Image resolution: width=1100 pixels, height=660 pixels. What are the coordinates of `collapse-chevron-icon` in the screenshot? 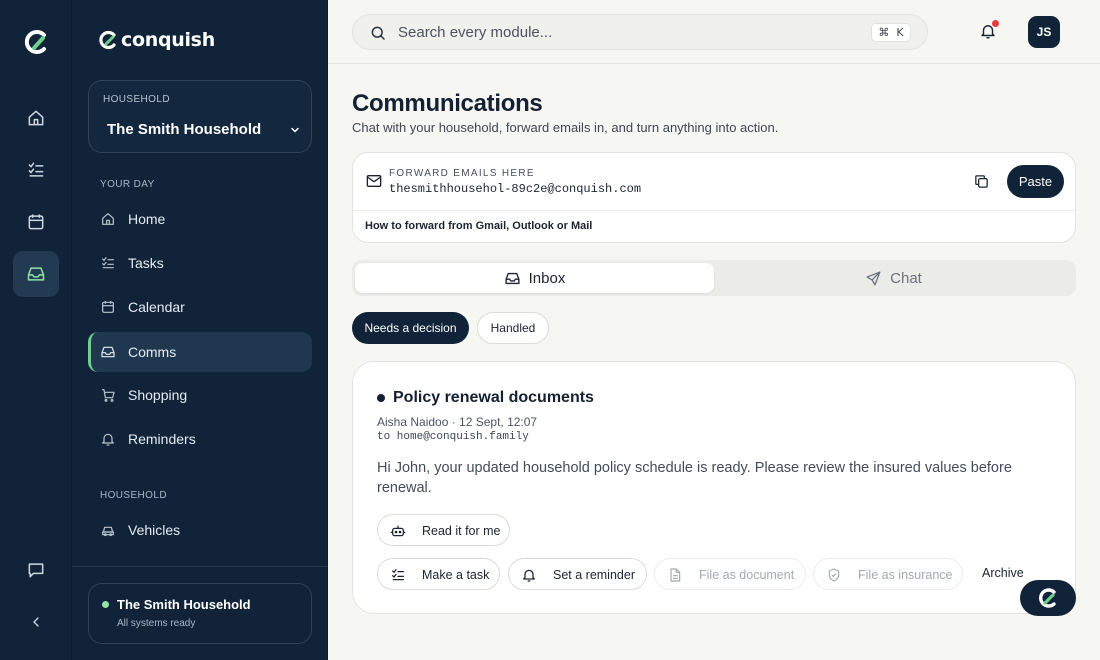 It's located at (36, 622).